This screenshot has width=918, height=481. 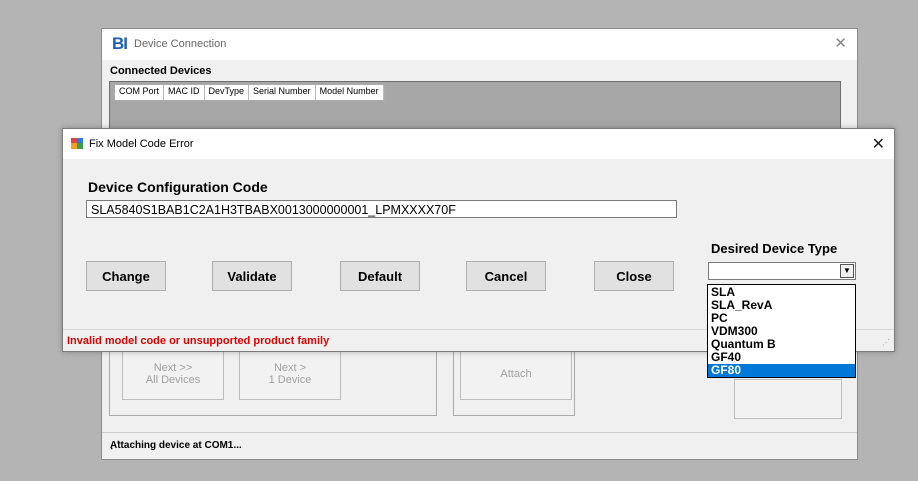 What do you see at coordinates (126, 276) in the screenshot?
I see `change-button: Change` at bounding box center [126, 276].